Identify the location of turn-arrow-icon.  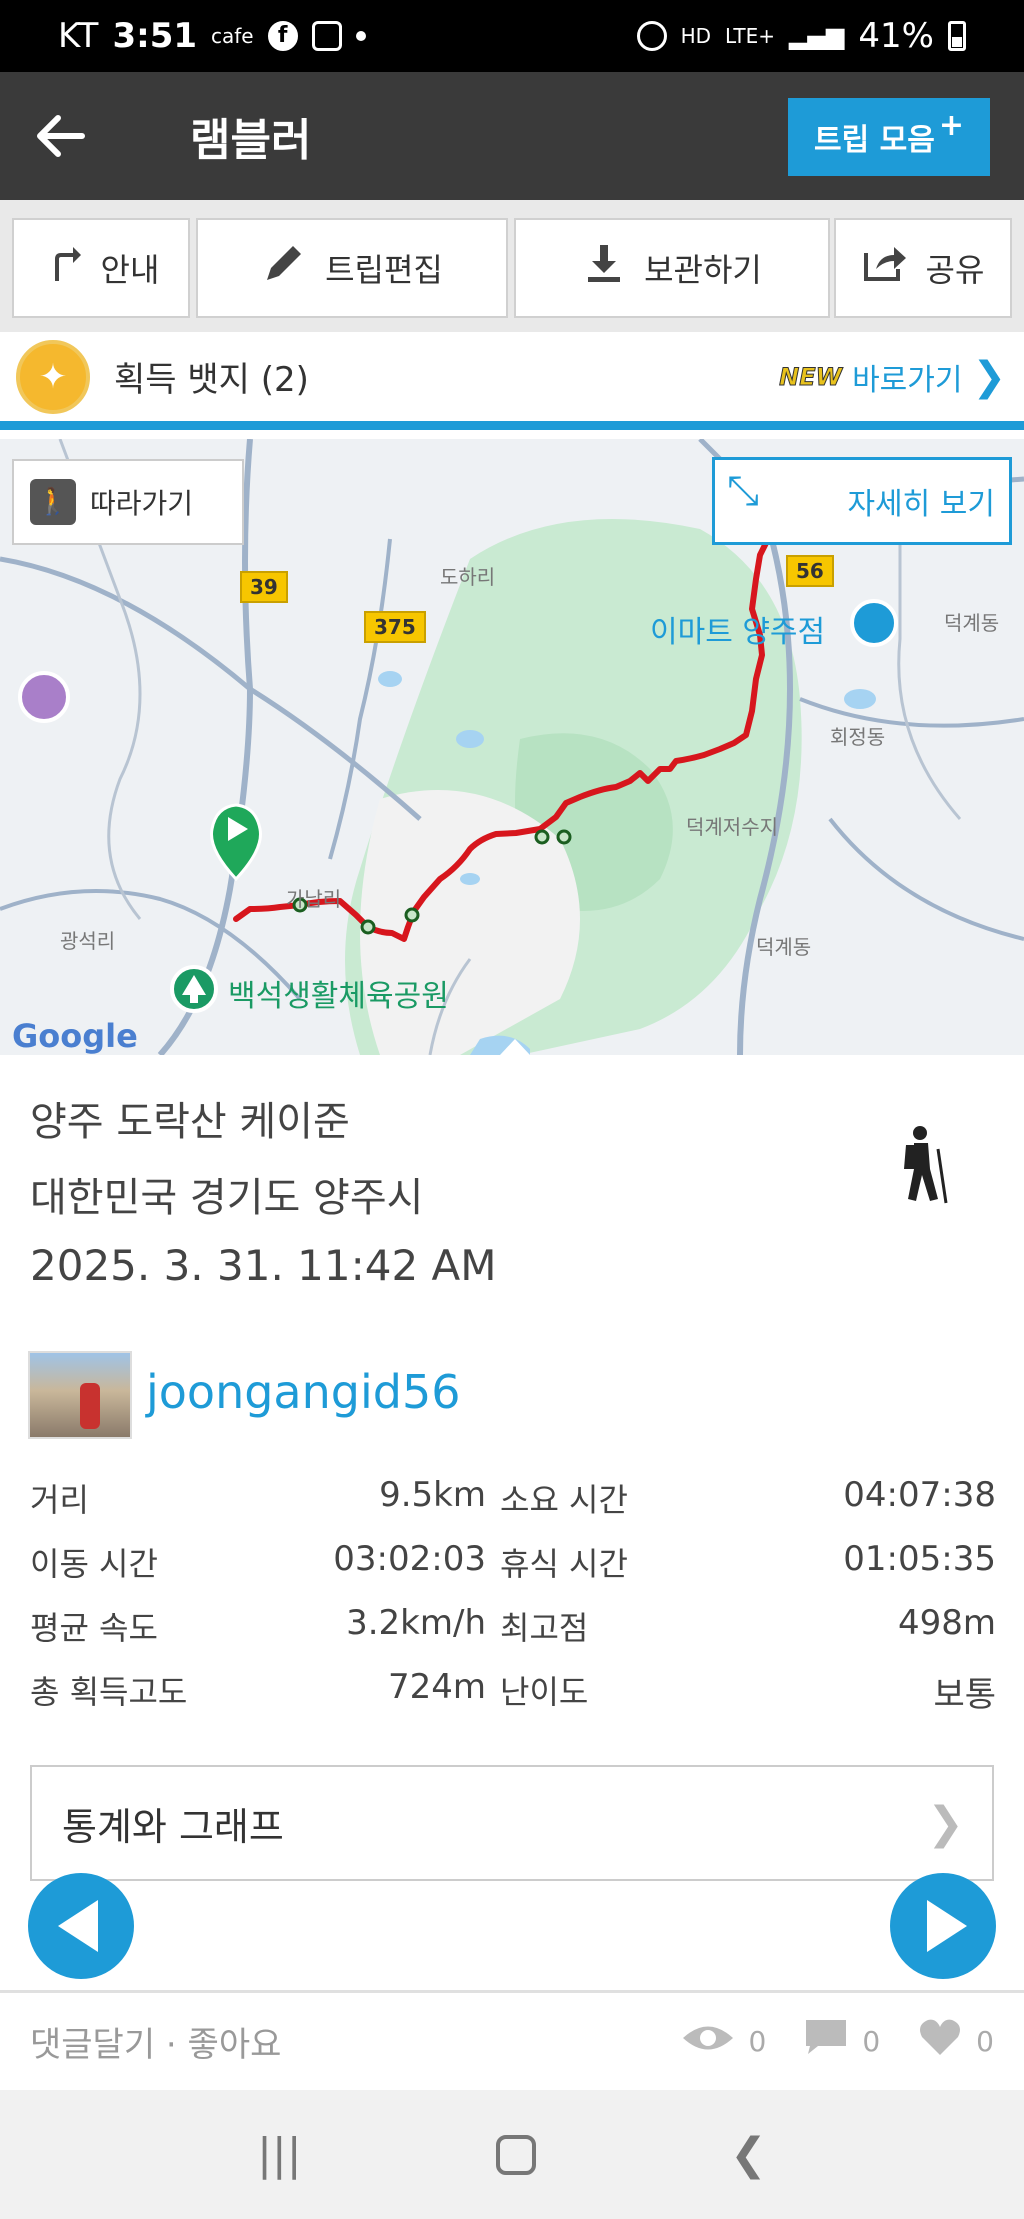
(63, 268).